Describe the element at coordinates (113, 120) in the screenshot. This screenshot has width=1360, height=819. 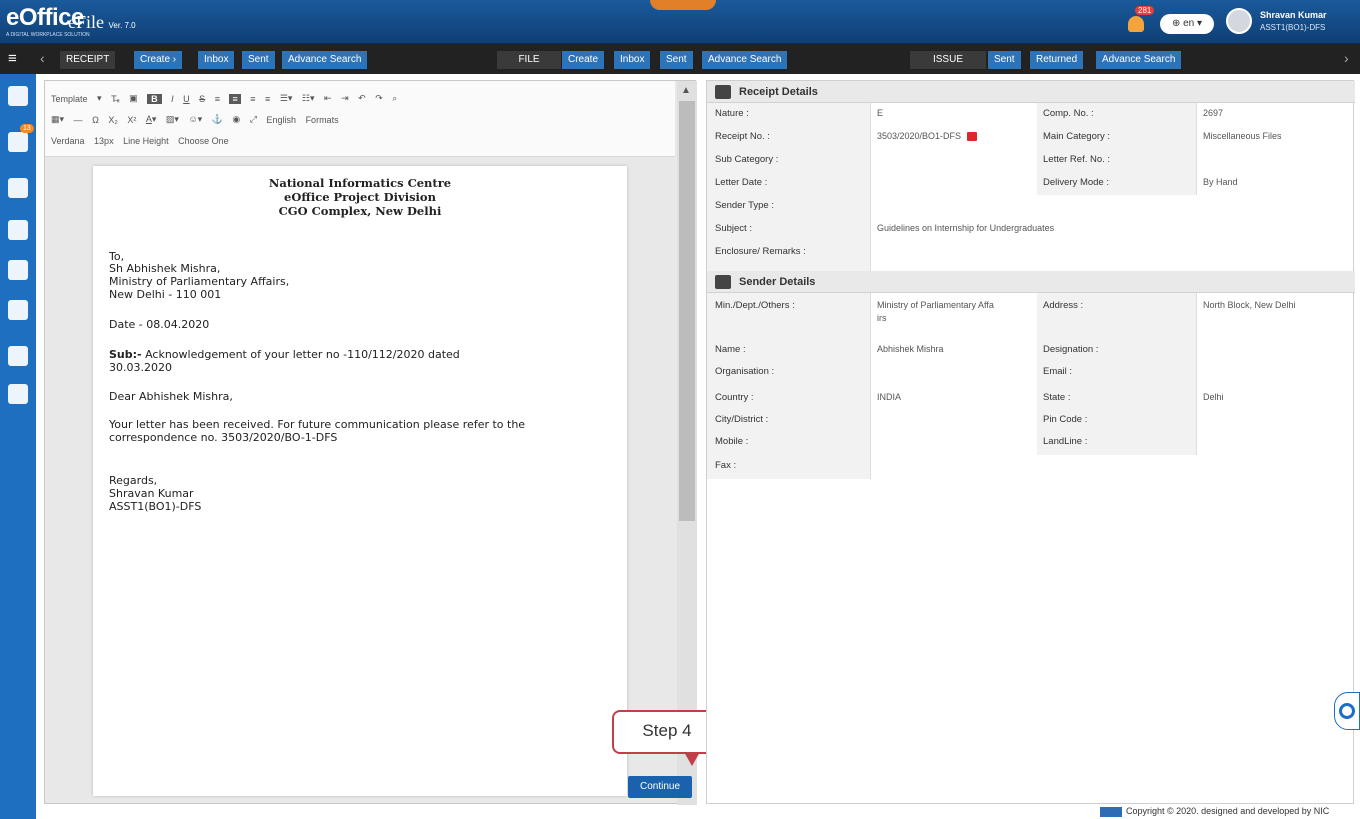
I see `subscript-icon: X₂` at that location.